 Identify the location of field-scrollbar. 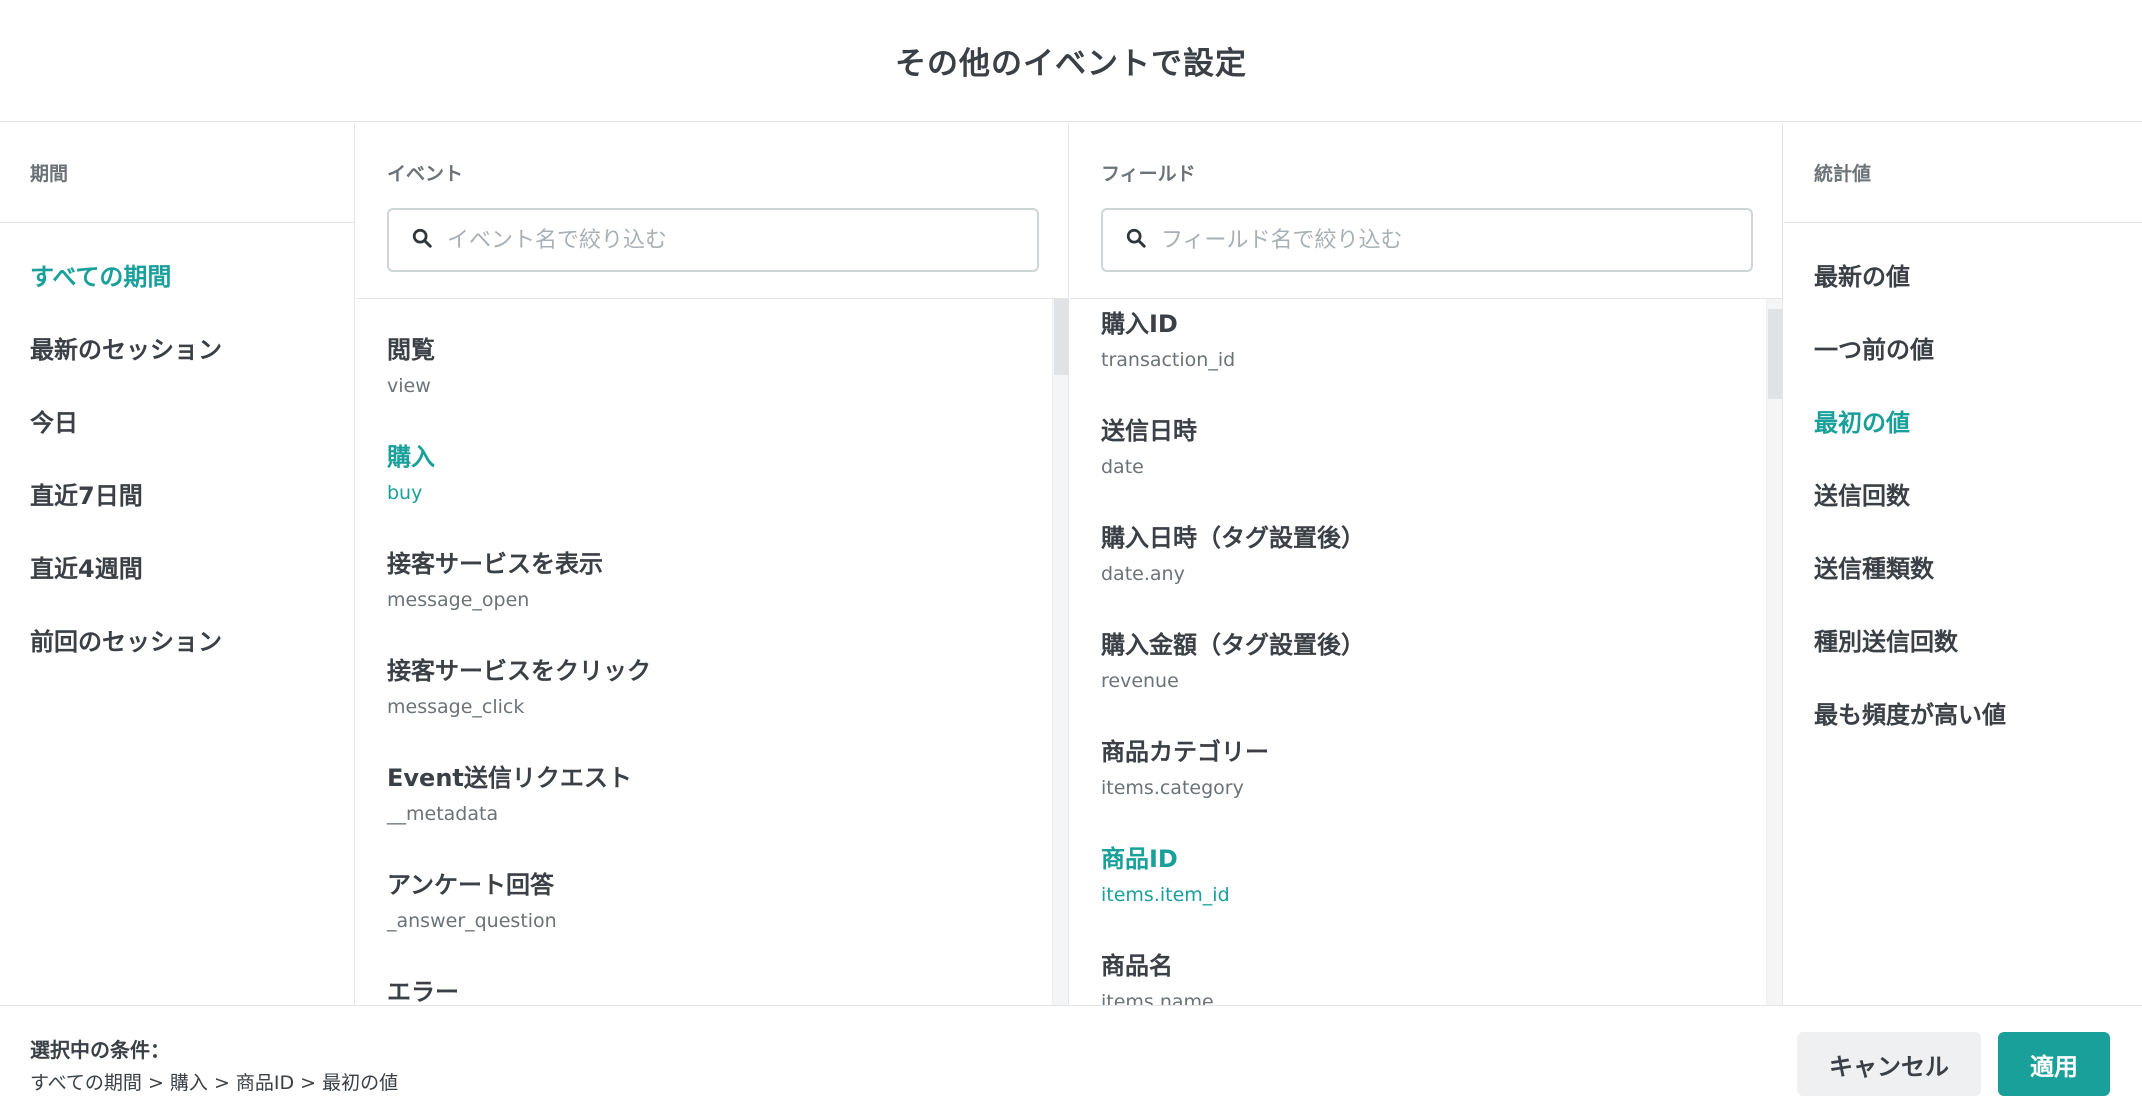
(1774, 652).